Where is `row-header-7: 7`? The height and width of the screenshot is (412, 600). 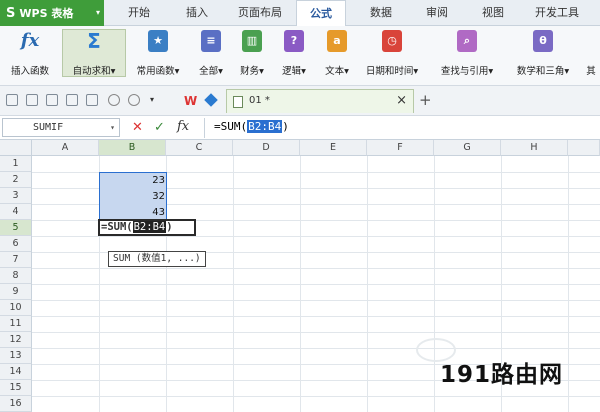 row-header-7: 7 is located at coordinates (16, 260).